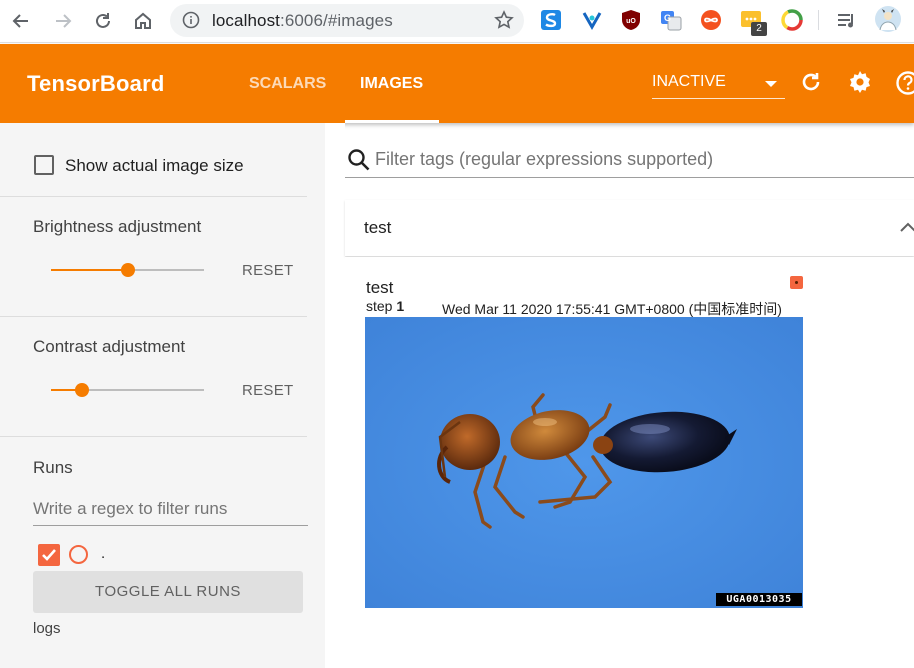 Image resolution: width=914 pixels, height=668 pixels. Describe the element at coordinates (818, 20) in the screenshot. I see `toolbar-divider` at that location.